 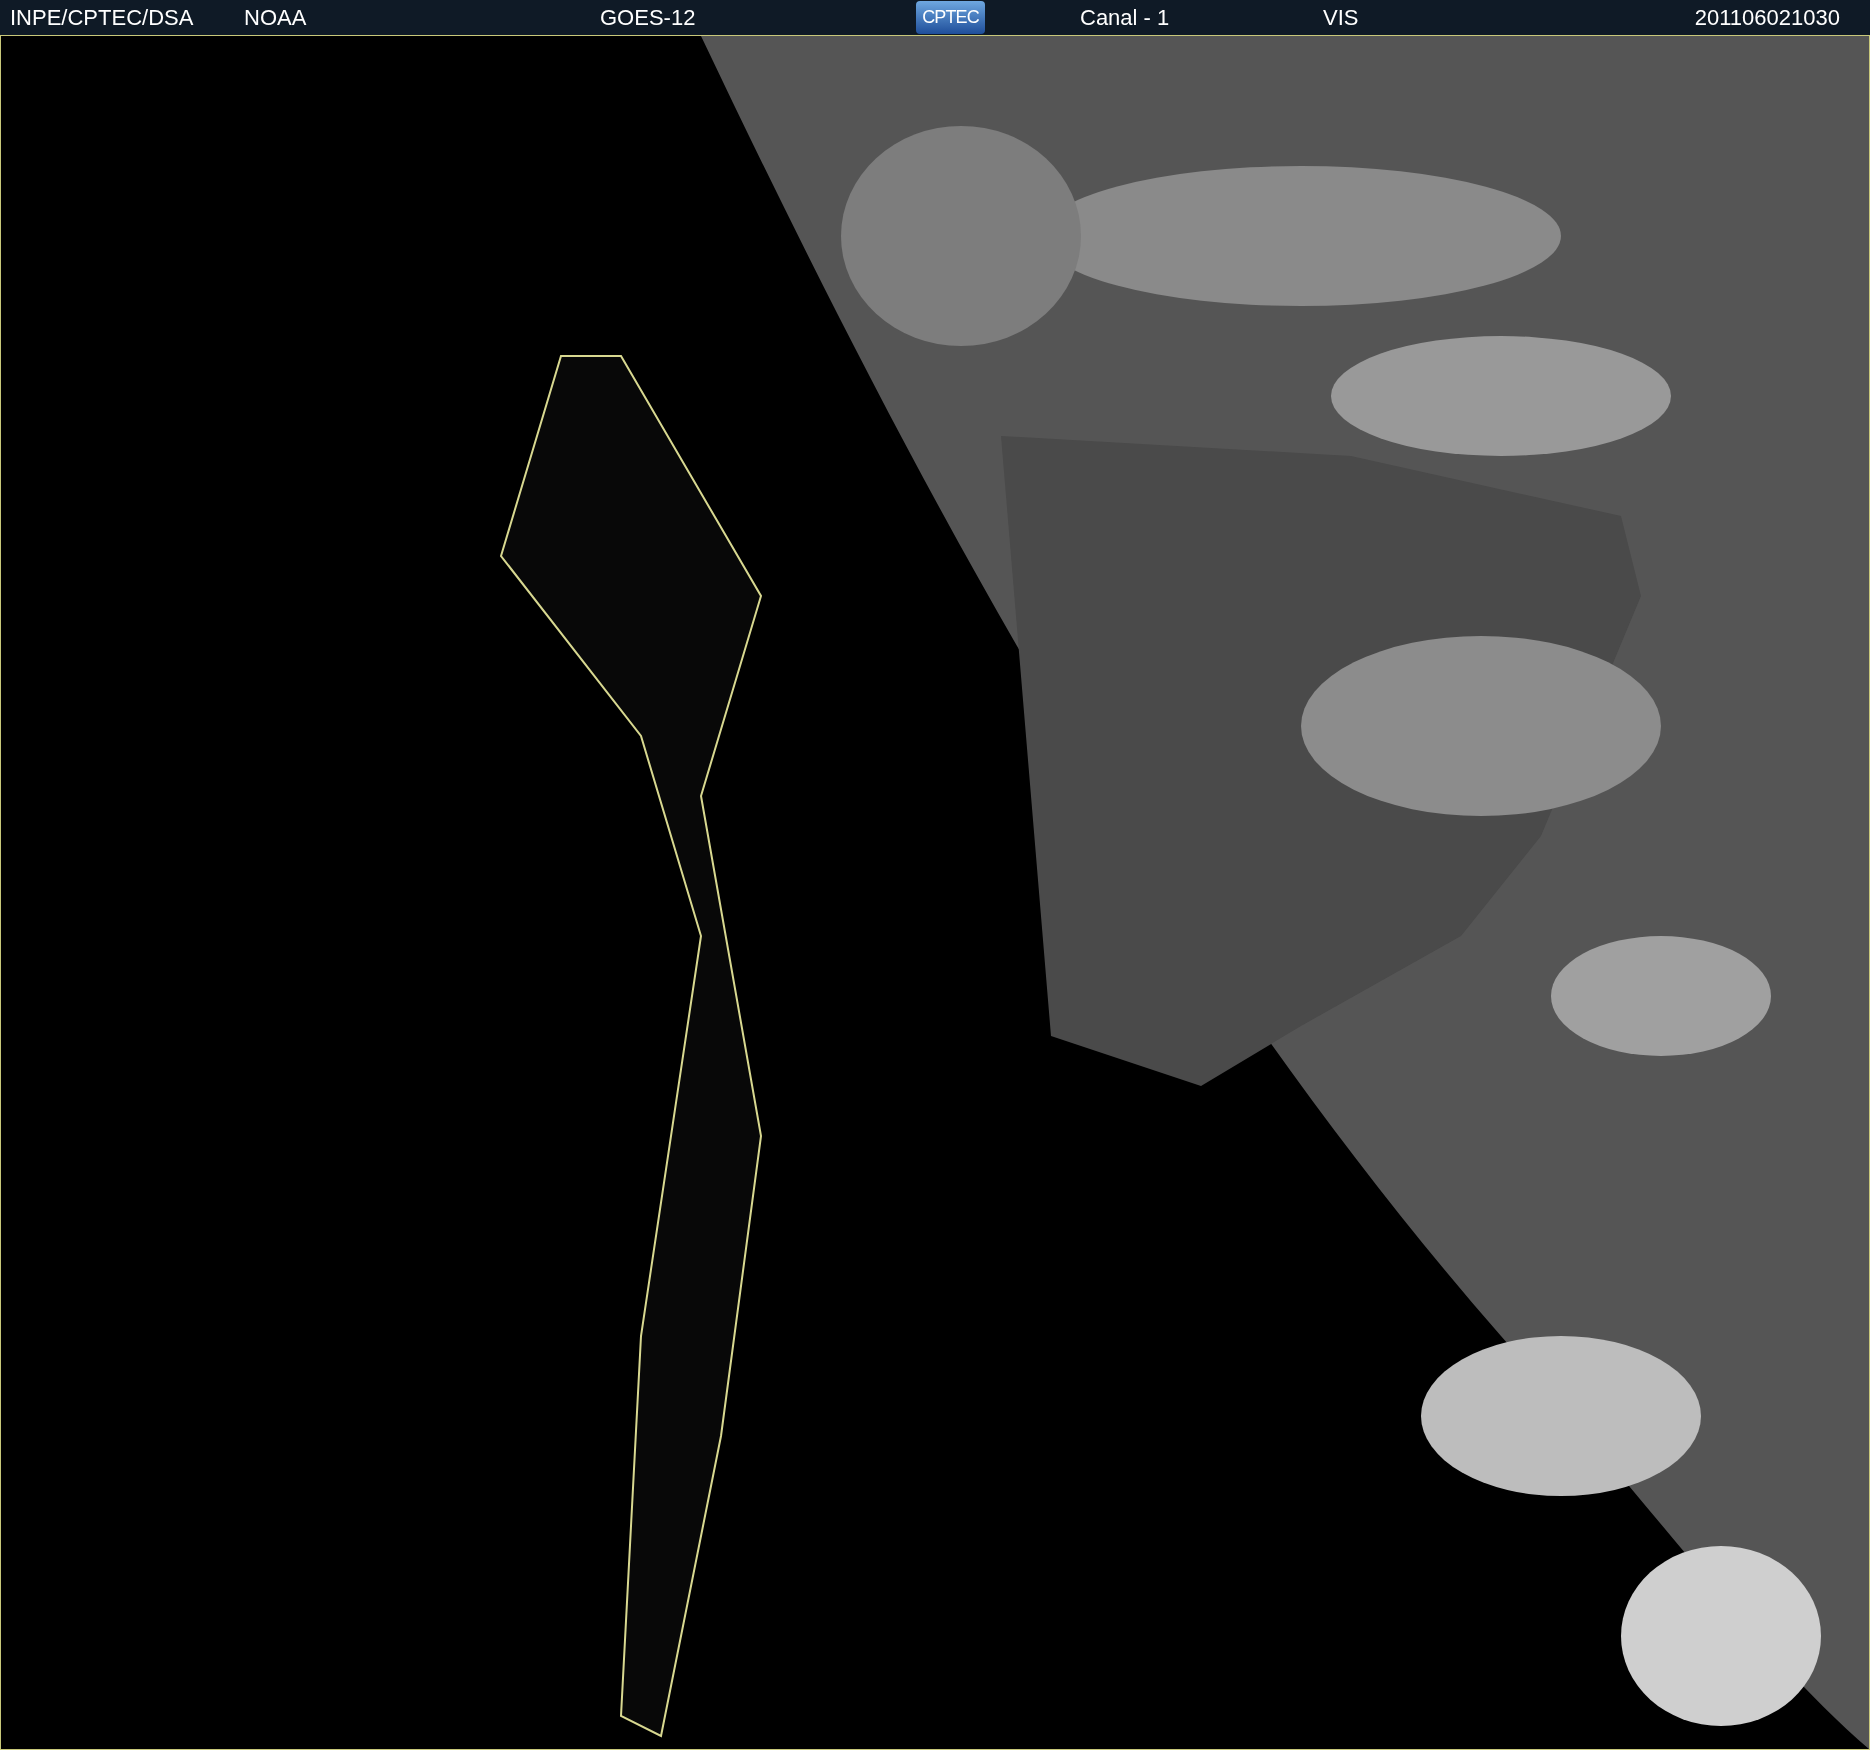 I want to click on timestamp-label: 201106021030, so click(x=1767, y=18).